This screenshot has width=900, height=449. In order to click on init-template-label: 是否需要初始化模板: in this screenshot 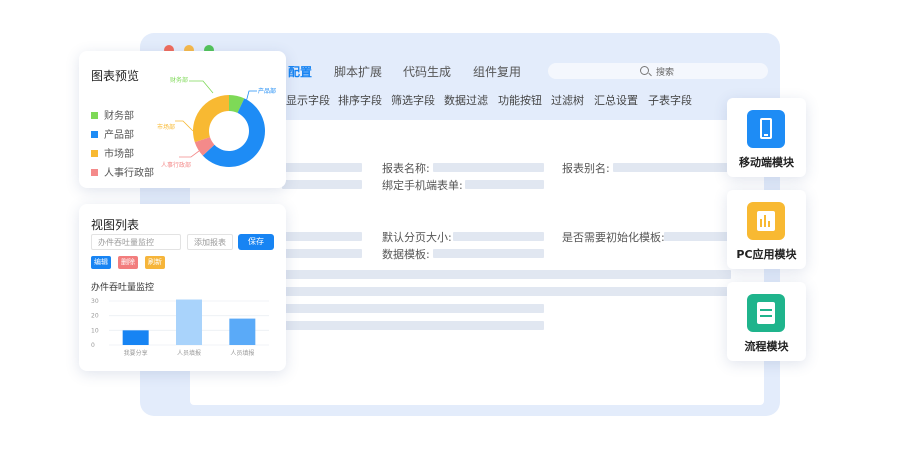, I will do `click(613, 237)`.